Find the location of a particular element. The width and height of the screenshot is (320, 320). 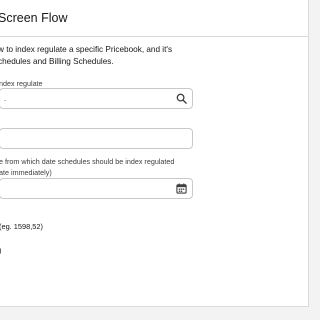

card-header: Screen Flow is located at coordinates (154, 18).